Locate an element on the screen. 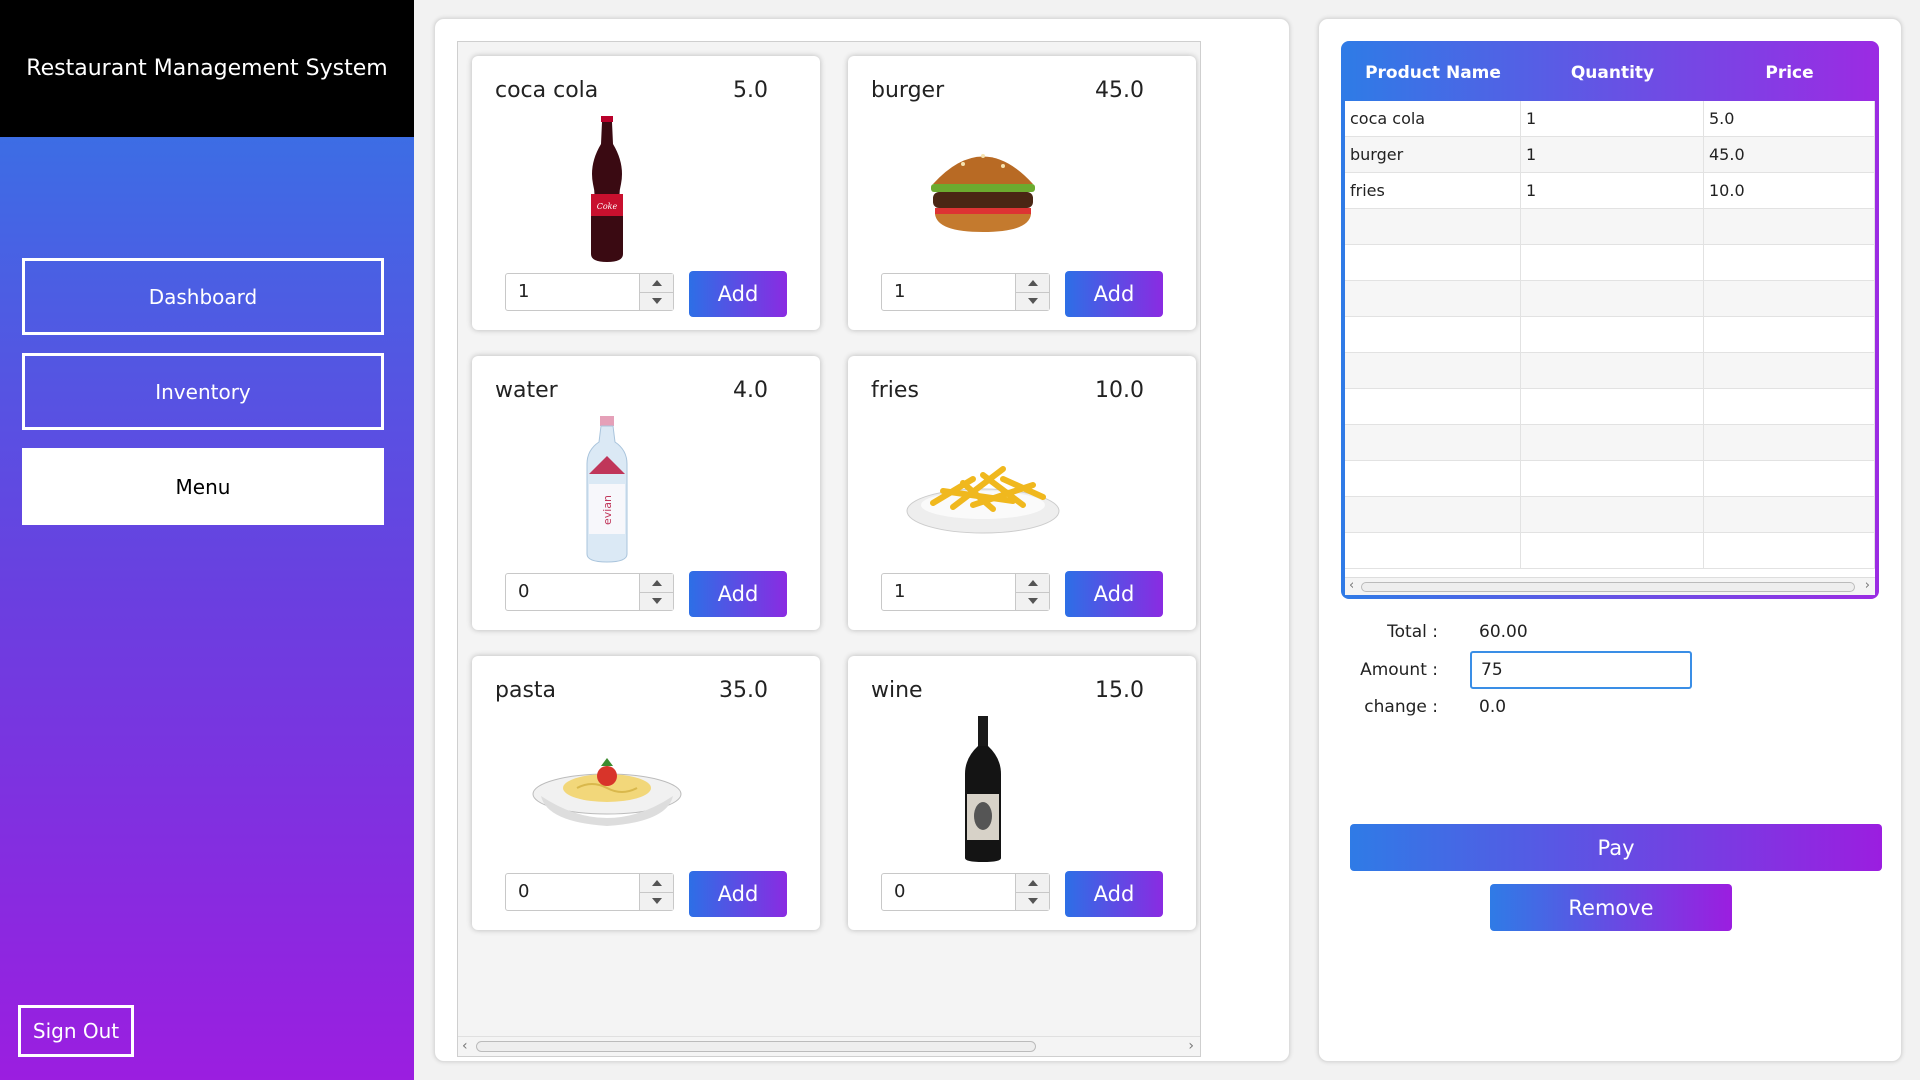 This screenshot has height=1080, width=1920. svg-text: evian is located at coordinates (607, 510).